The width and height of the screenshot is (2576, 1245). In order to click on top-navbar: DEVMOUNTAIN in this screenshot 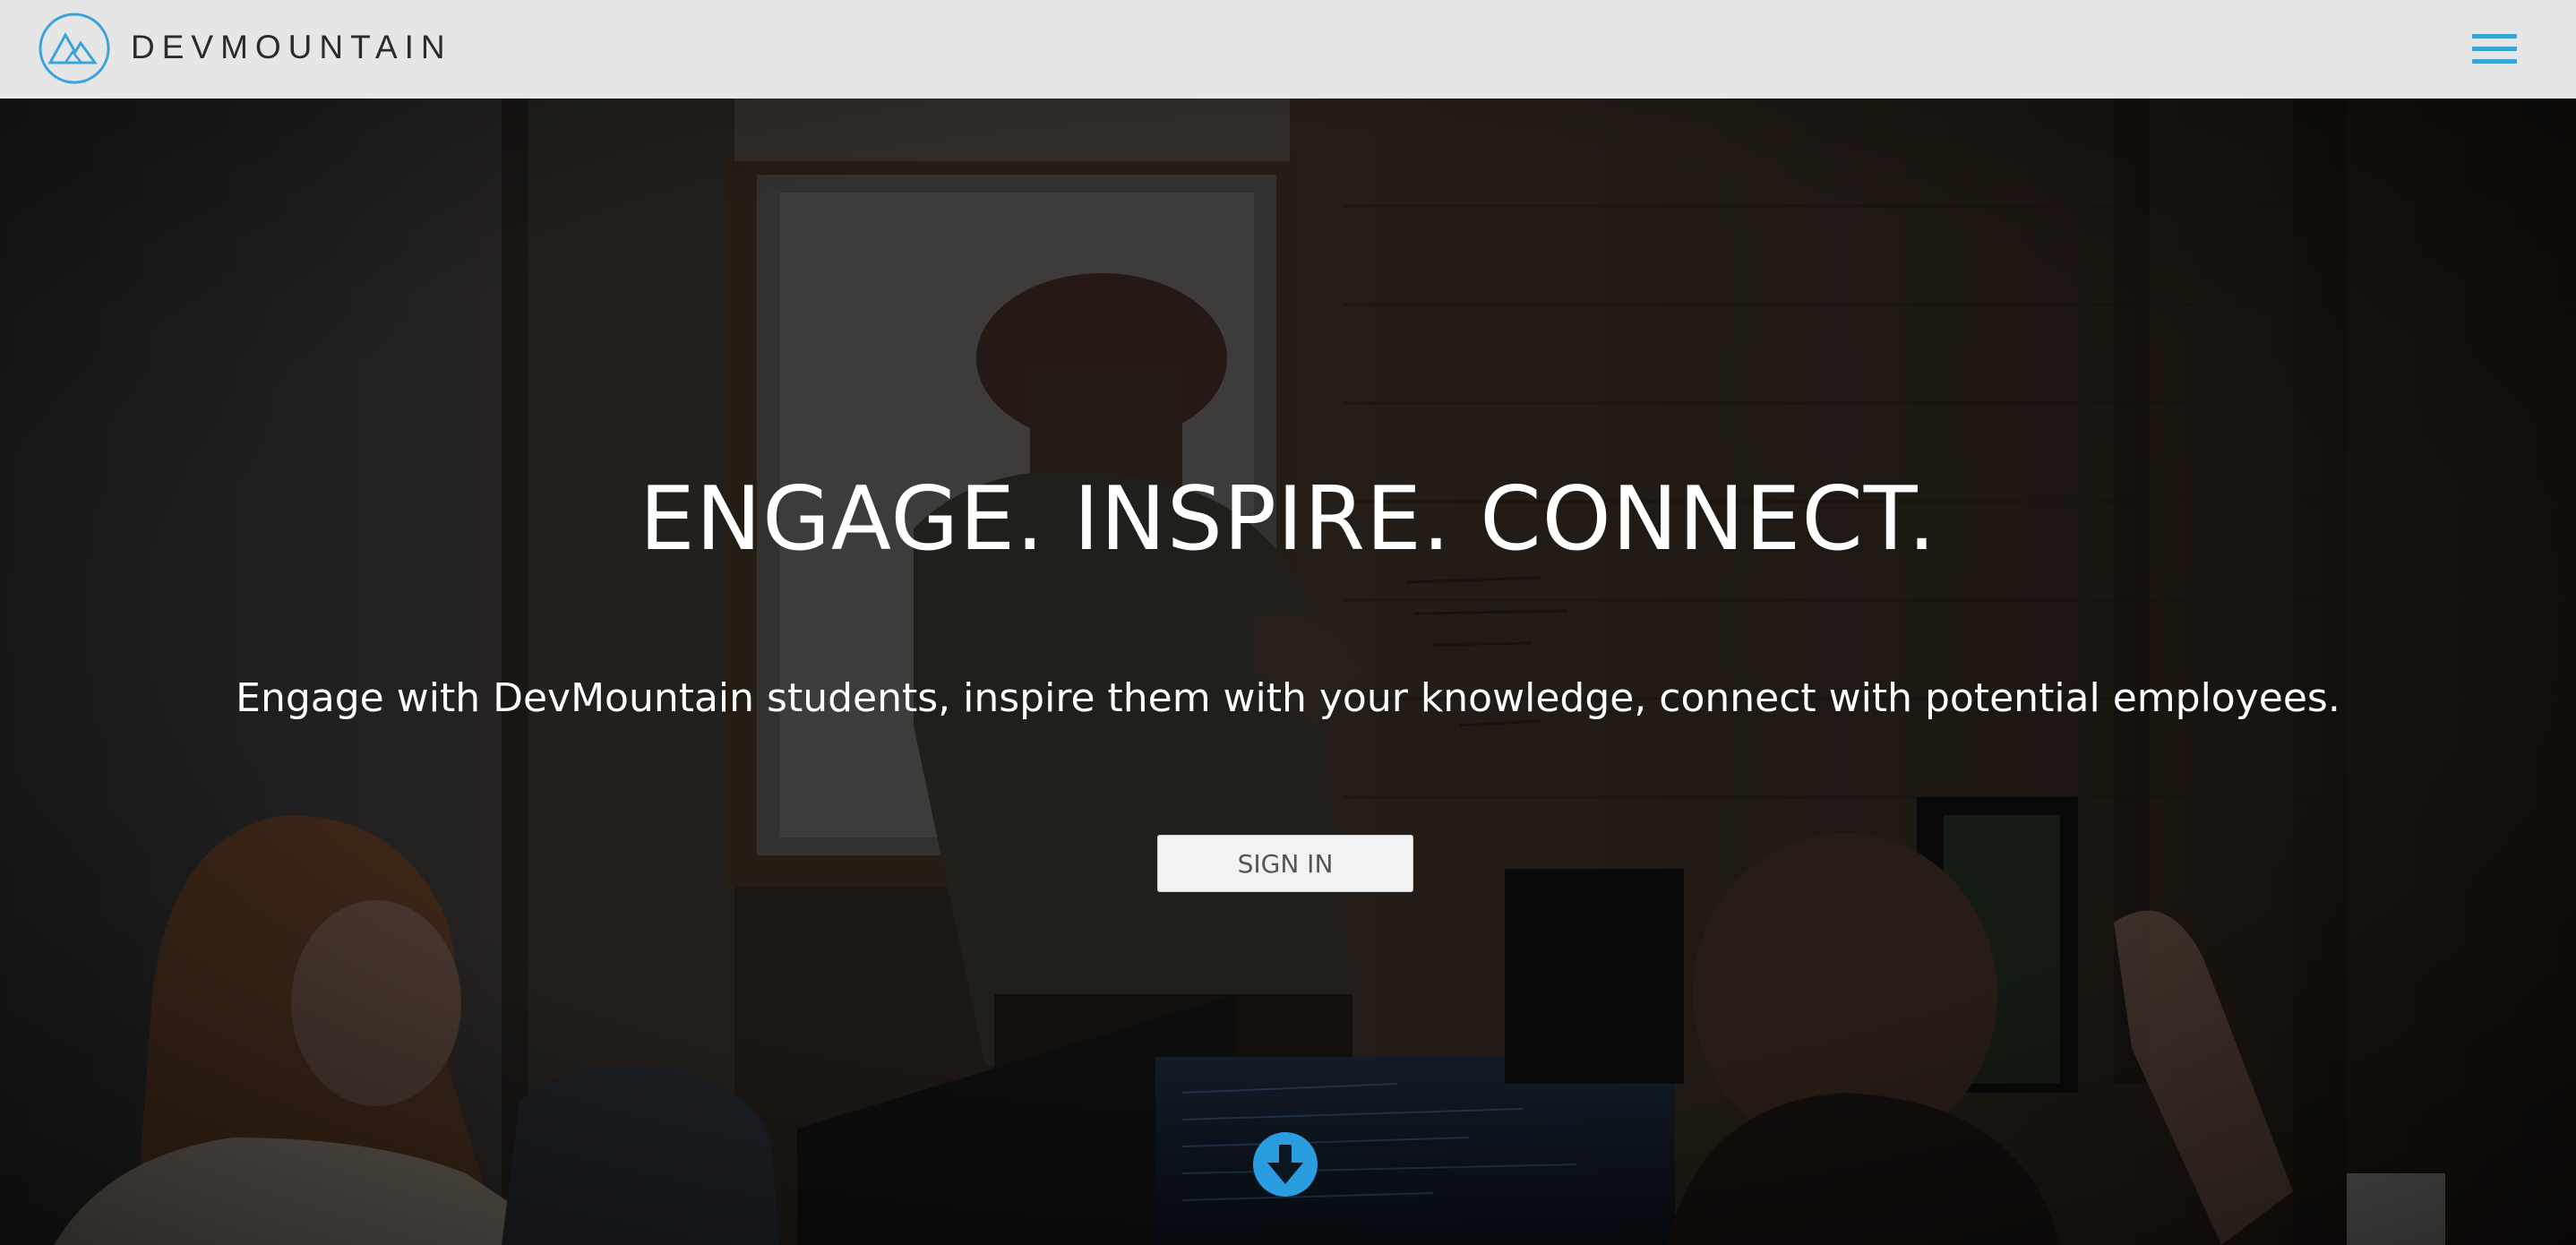, I will do `click(1288, 49)`.